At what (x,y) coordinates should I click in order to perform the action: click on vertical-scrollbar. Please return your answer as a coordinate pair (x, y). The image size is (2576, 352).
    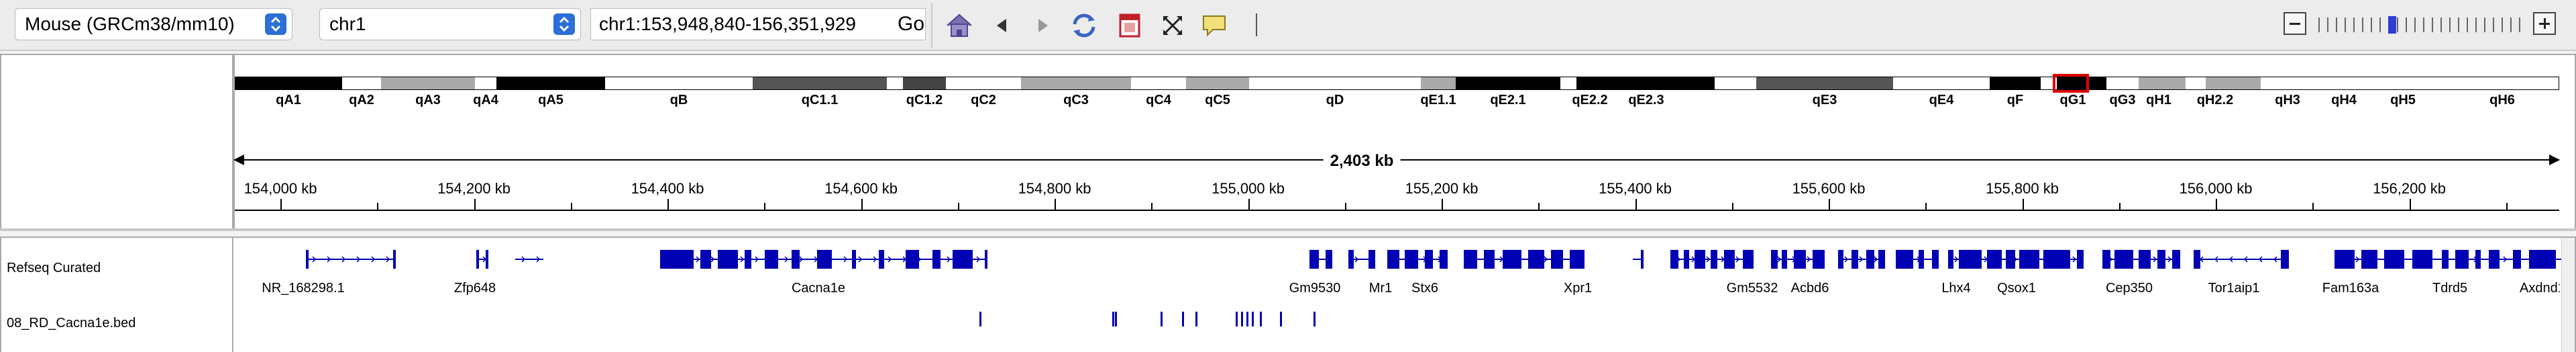
    Looking at the image, I should click on (2568, 295).